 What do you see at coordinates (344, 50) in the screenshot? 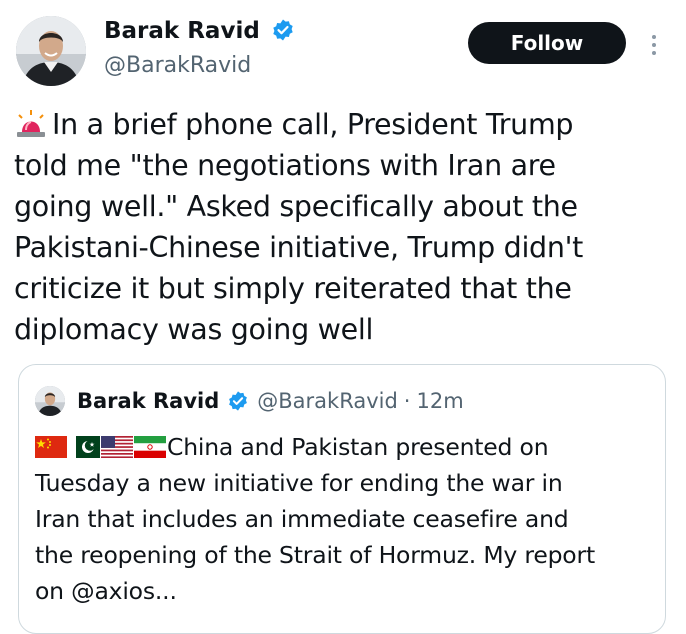
I see `tweet-header: Barak Ravid @BarakRavid Follow` at bounding box center [344, 50].